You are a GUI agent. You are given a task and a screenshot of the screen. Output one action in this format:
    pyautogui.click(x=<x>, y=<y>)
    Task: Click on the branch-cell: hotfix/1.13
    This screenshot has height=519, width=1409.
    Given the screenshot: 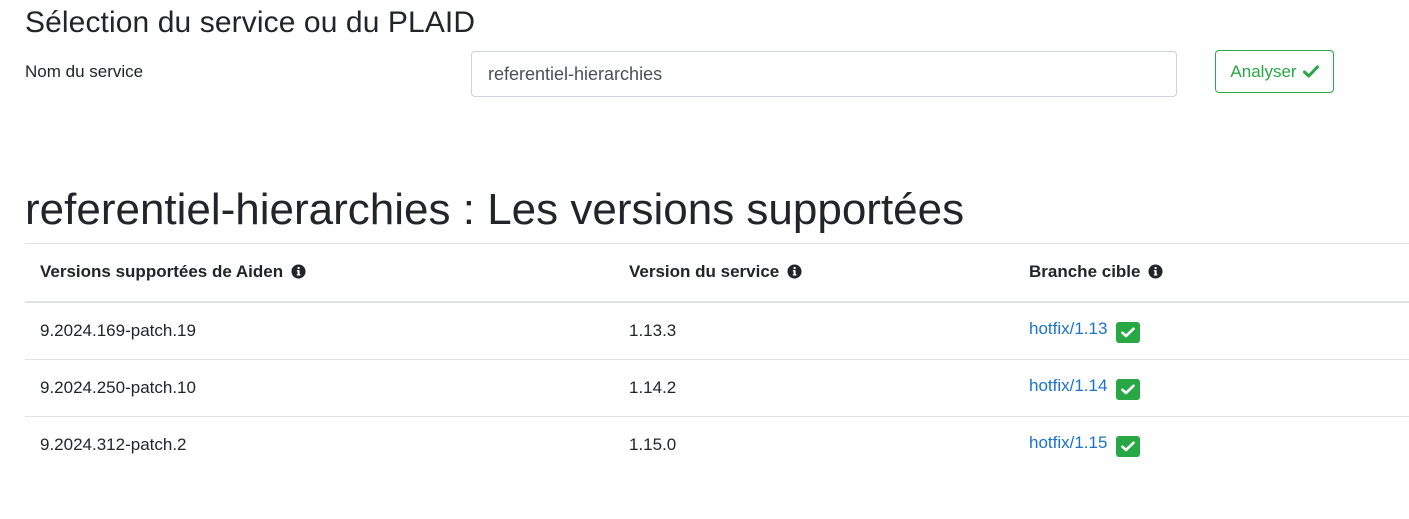 What is the action you would take?
    pyautogui.click(x=1211, y=331)
    